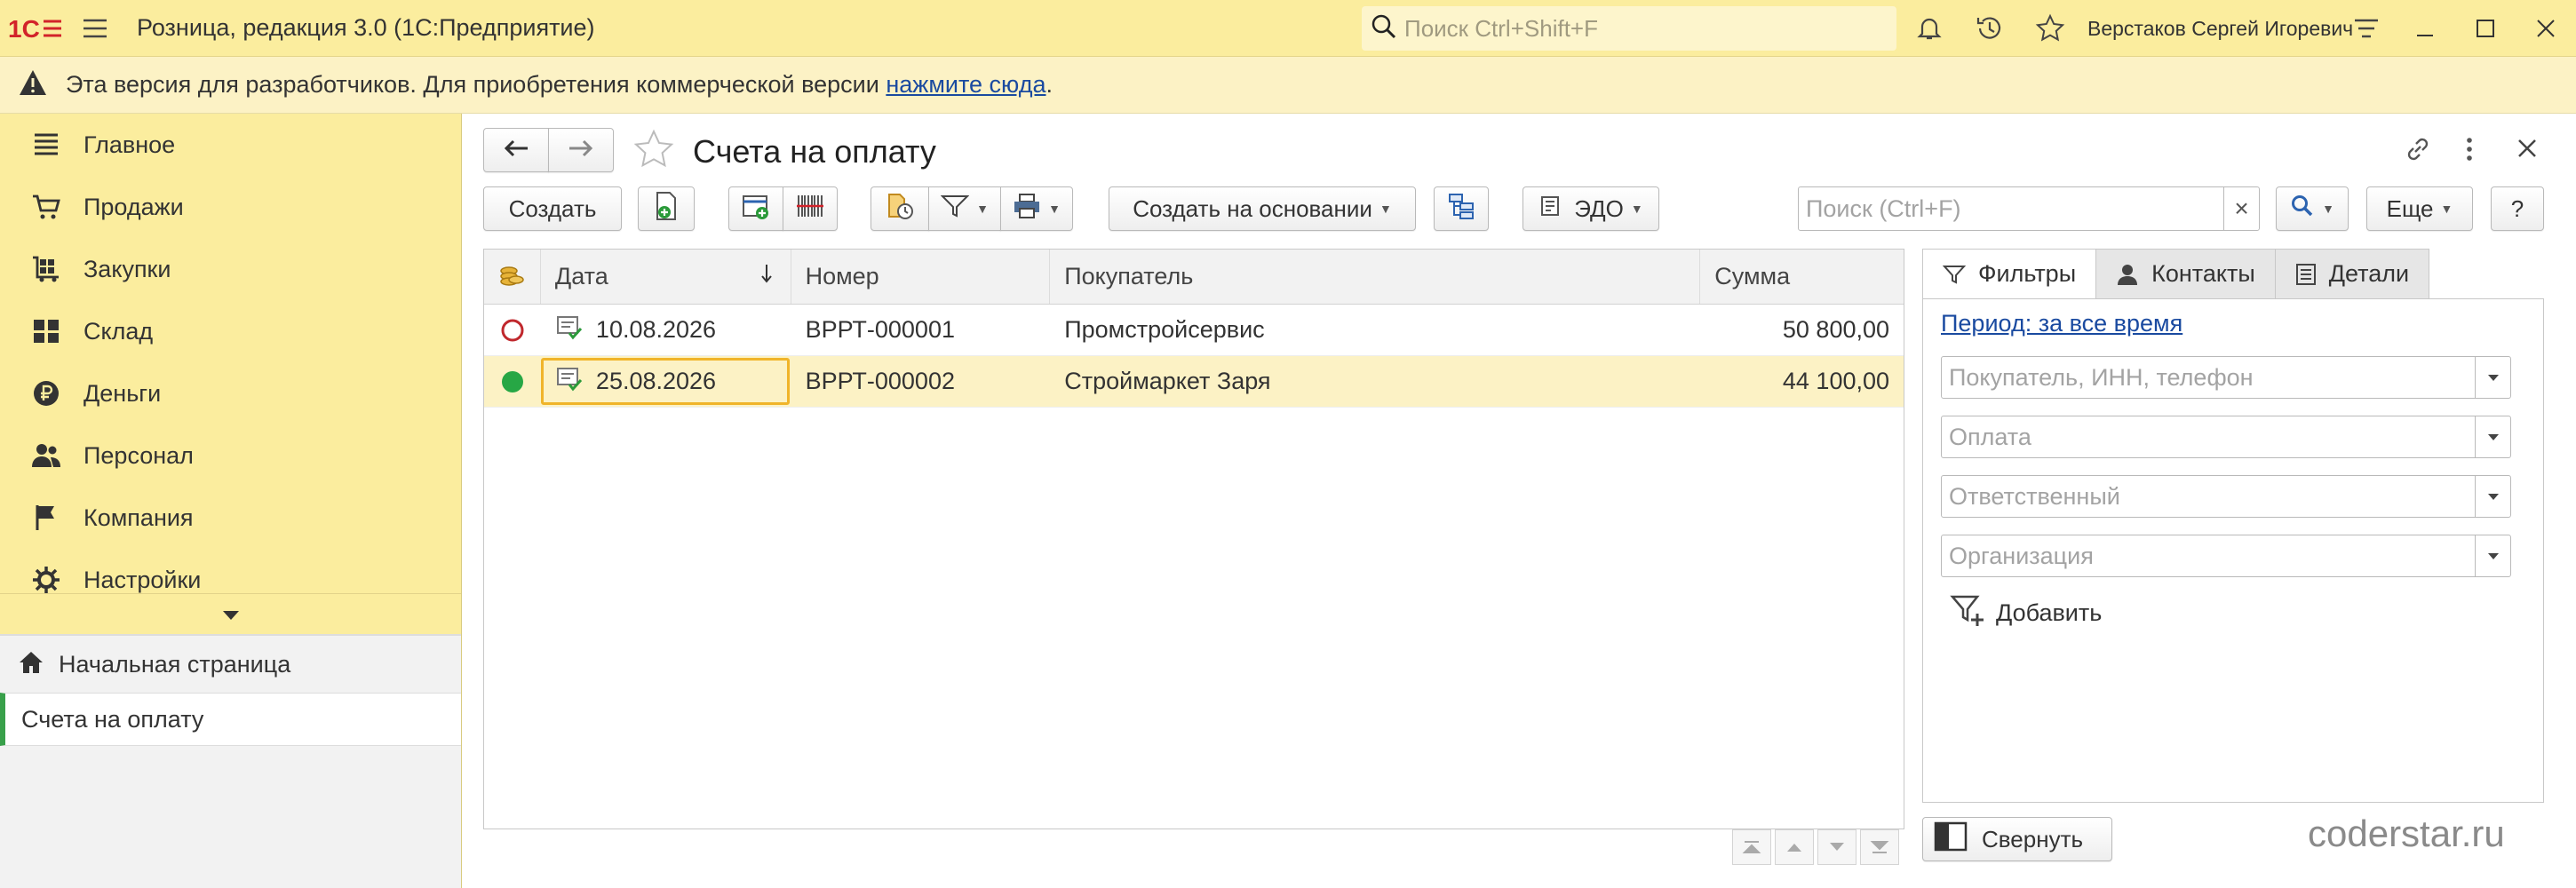 The image size is (2576, 888). Describe the element at coordinates (2366, 29) in the screenshot. I see `settings-lines-icon` at that location.